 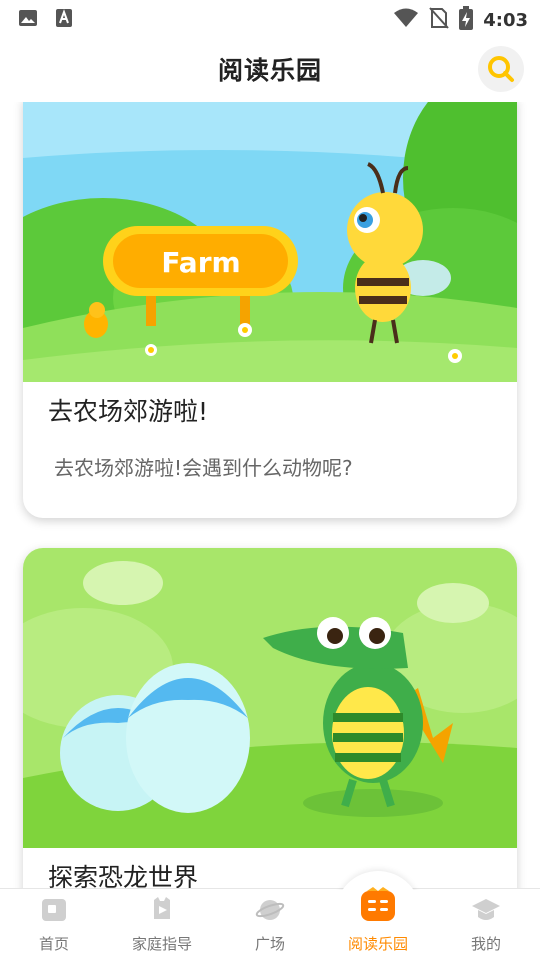 I want to click on nav-label: 广场, so click(x=269, y=944).